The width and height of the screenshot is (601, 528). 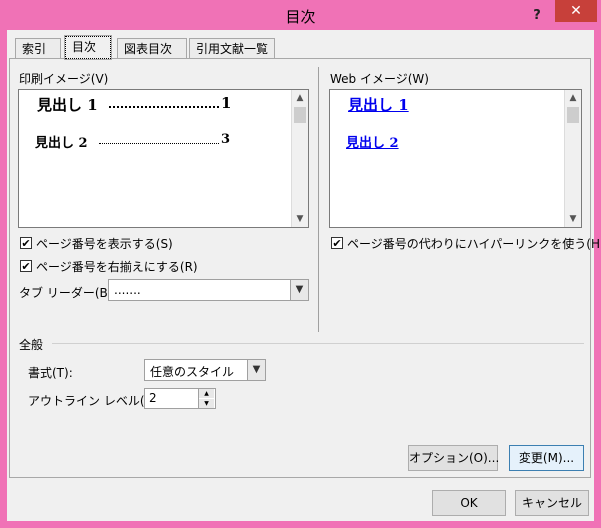 I want to click on format-select: 任意のスタイル ▼, so click(x=205, y=370).